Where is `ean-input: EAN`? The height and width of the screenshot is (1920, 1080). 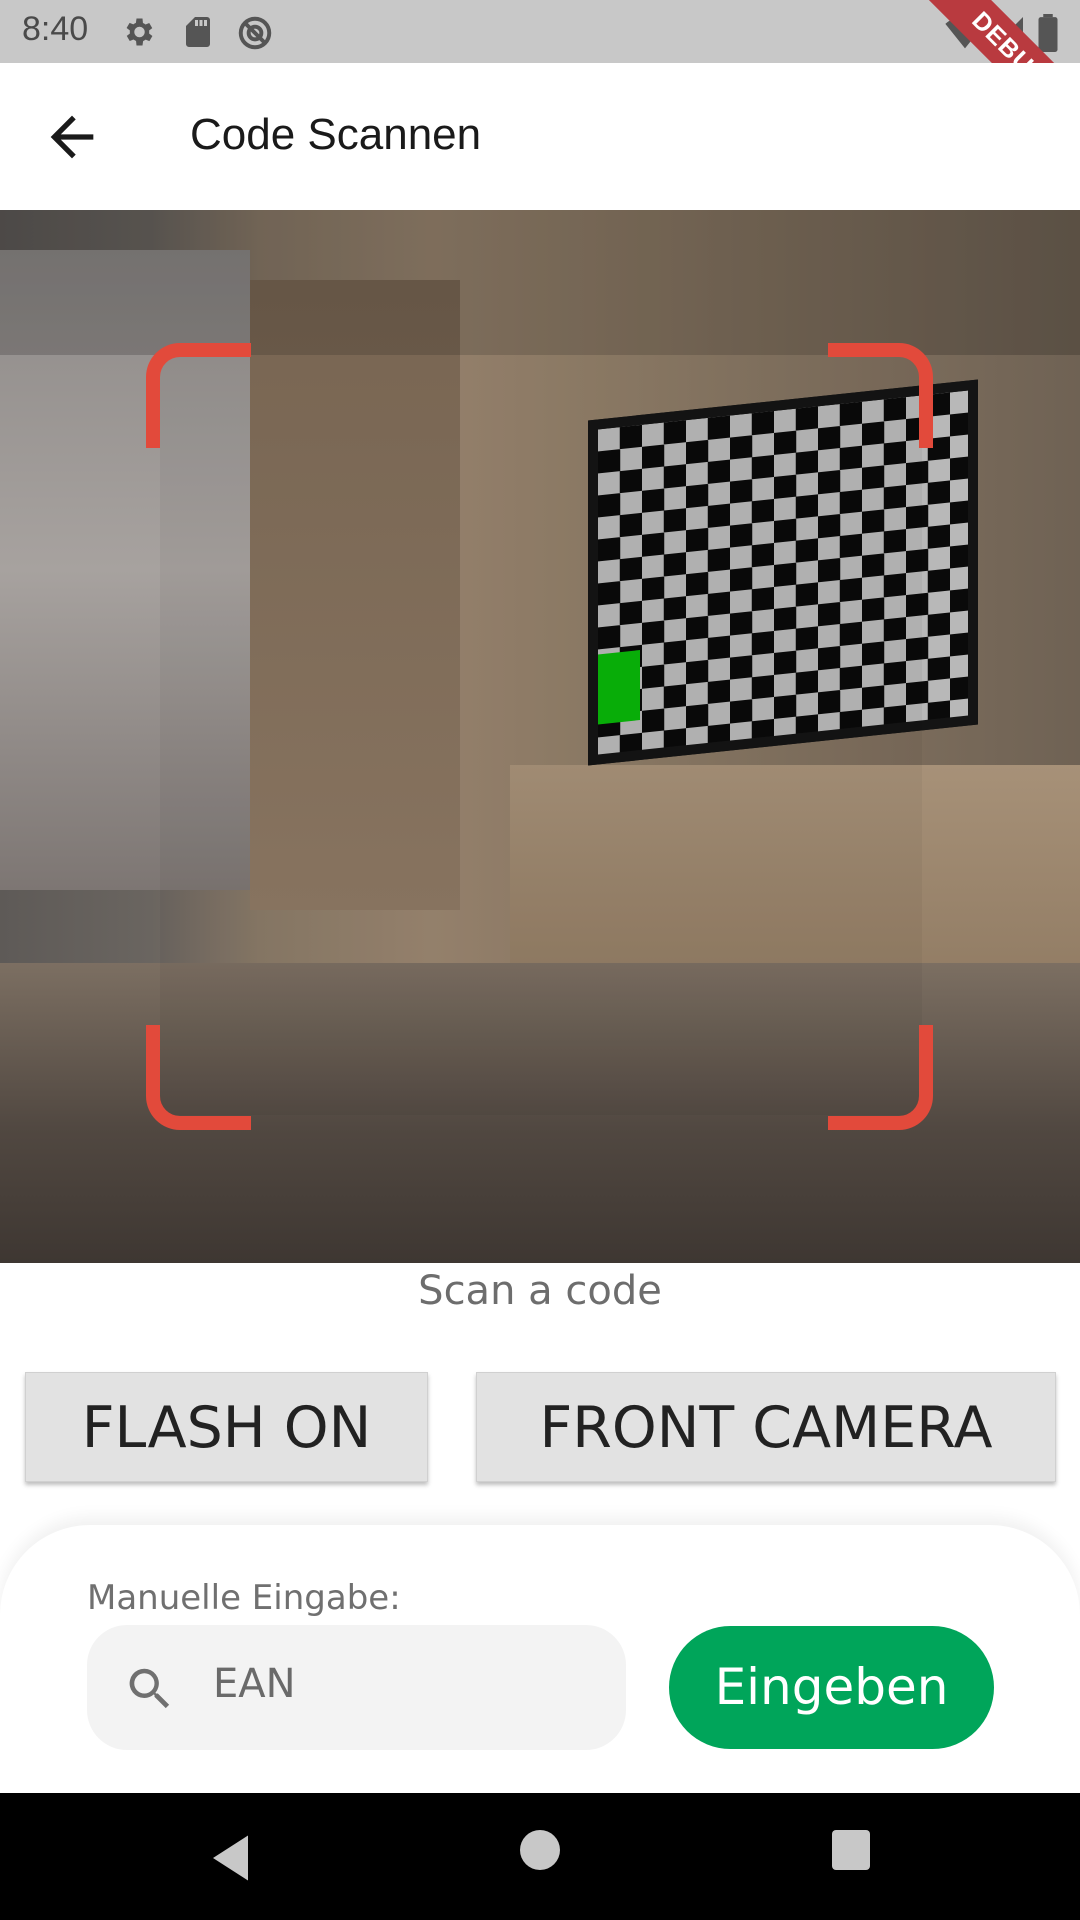
ean-input: EAN is located at coordinates (356, 1687).